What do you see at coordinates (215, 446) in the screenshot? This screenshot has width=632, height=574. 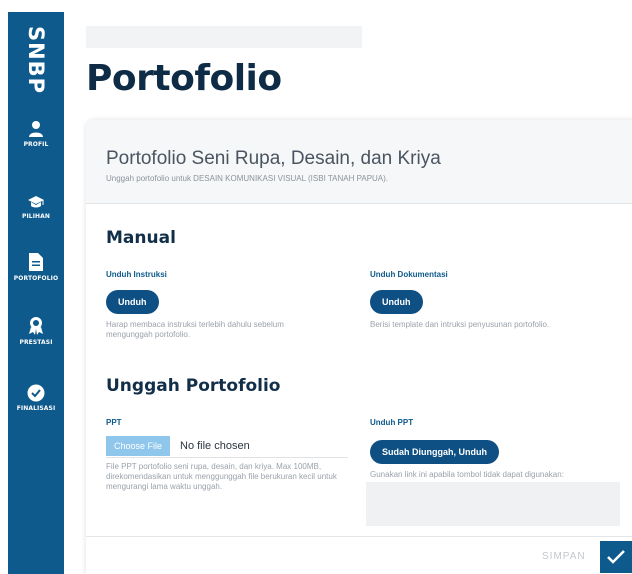 I see `file-status: No file chosen` at bounding box center [215, 446].